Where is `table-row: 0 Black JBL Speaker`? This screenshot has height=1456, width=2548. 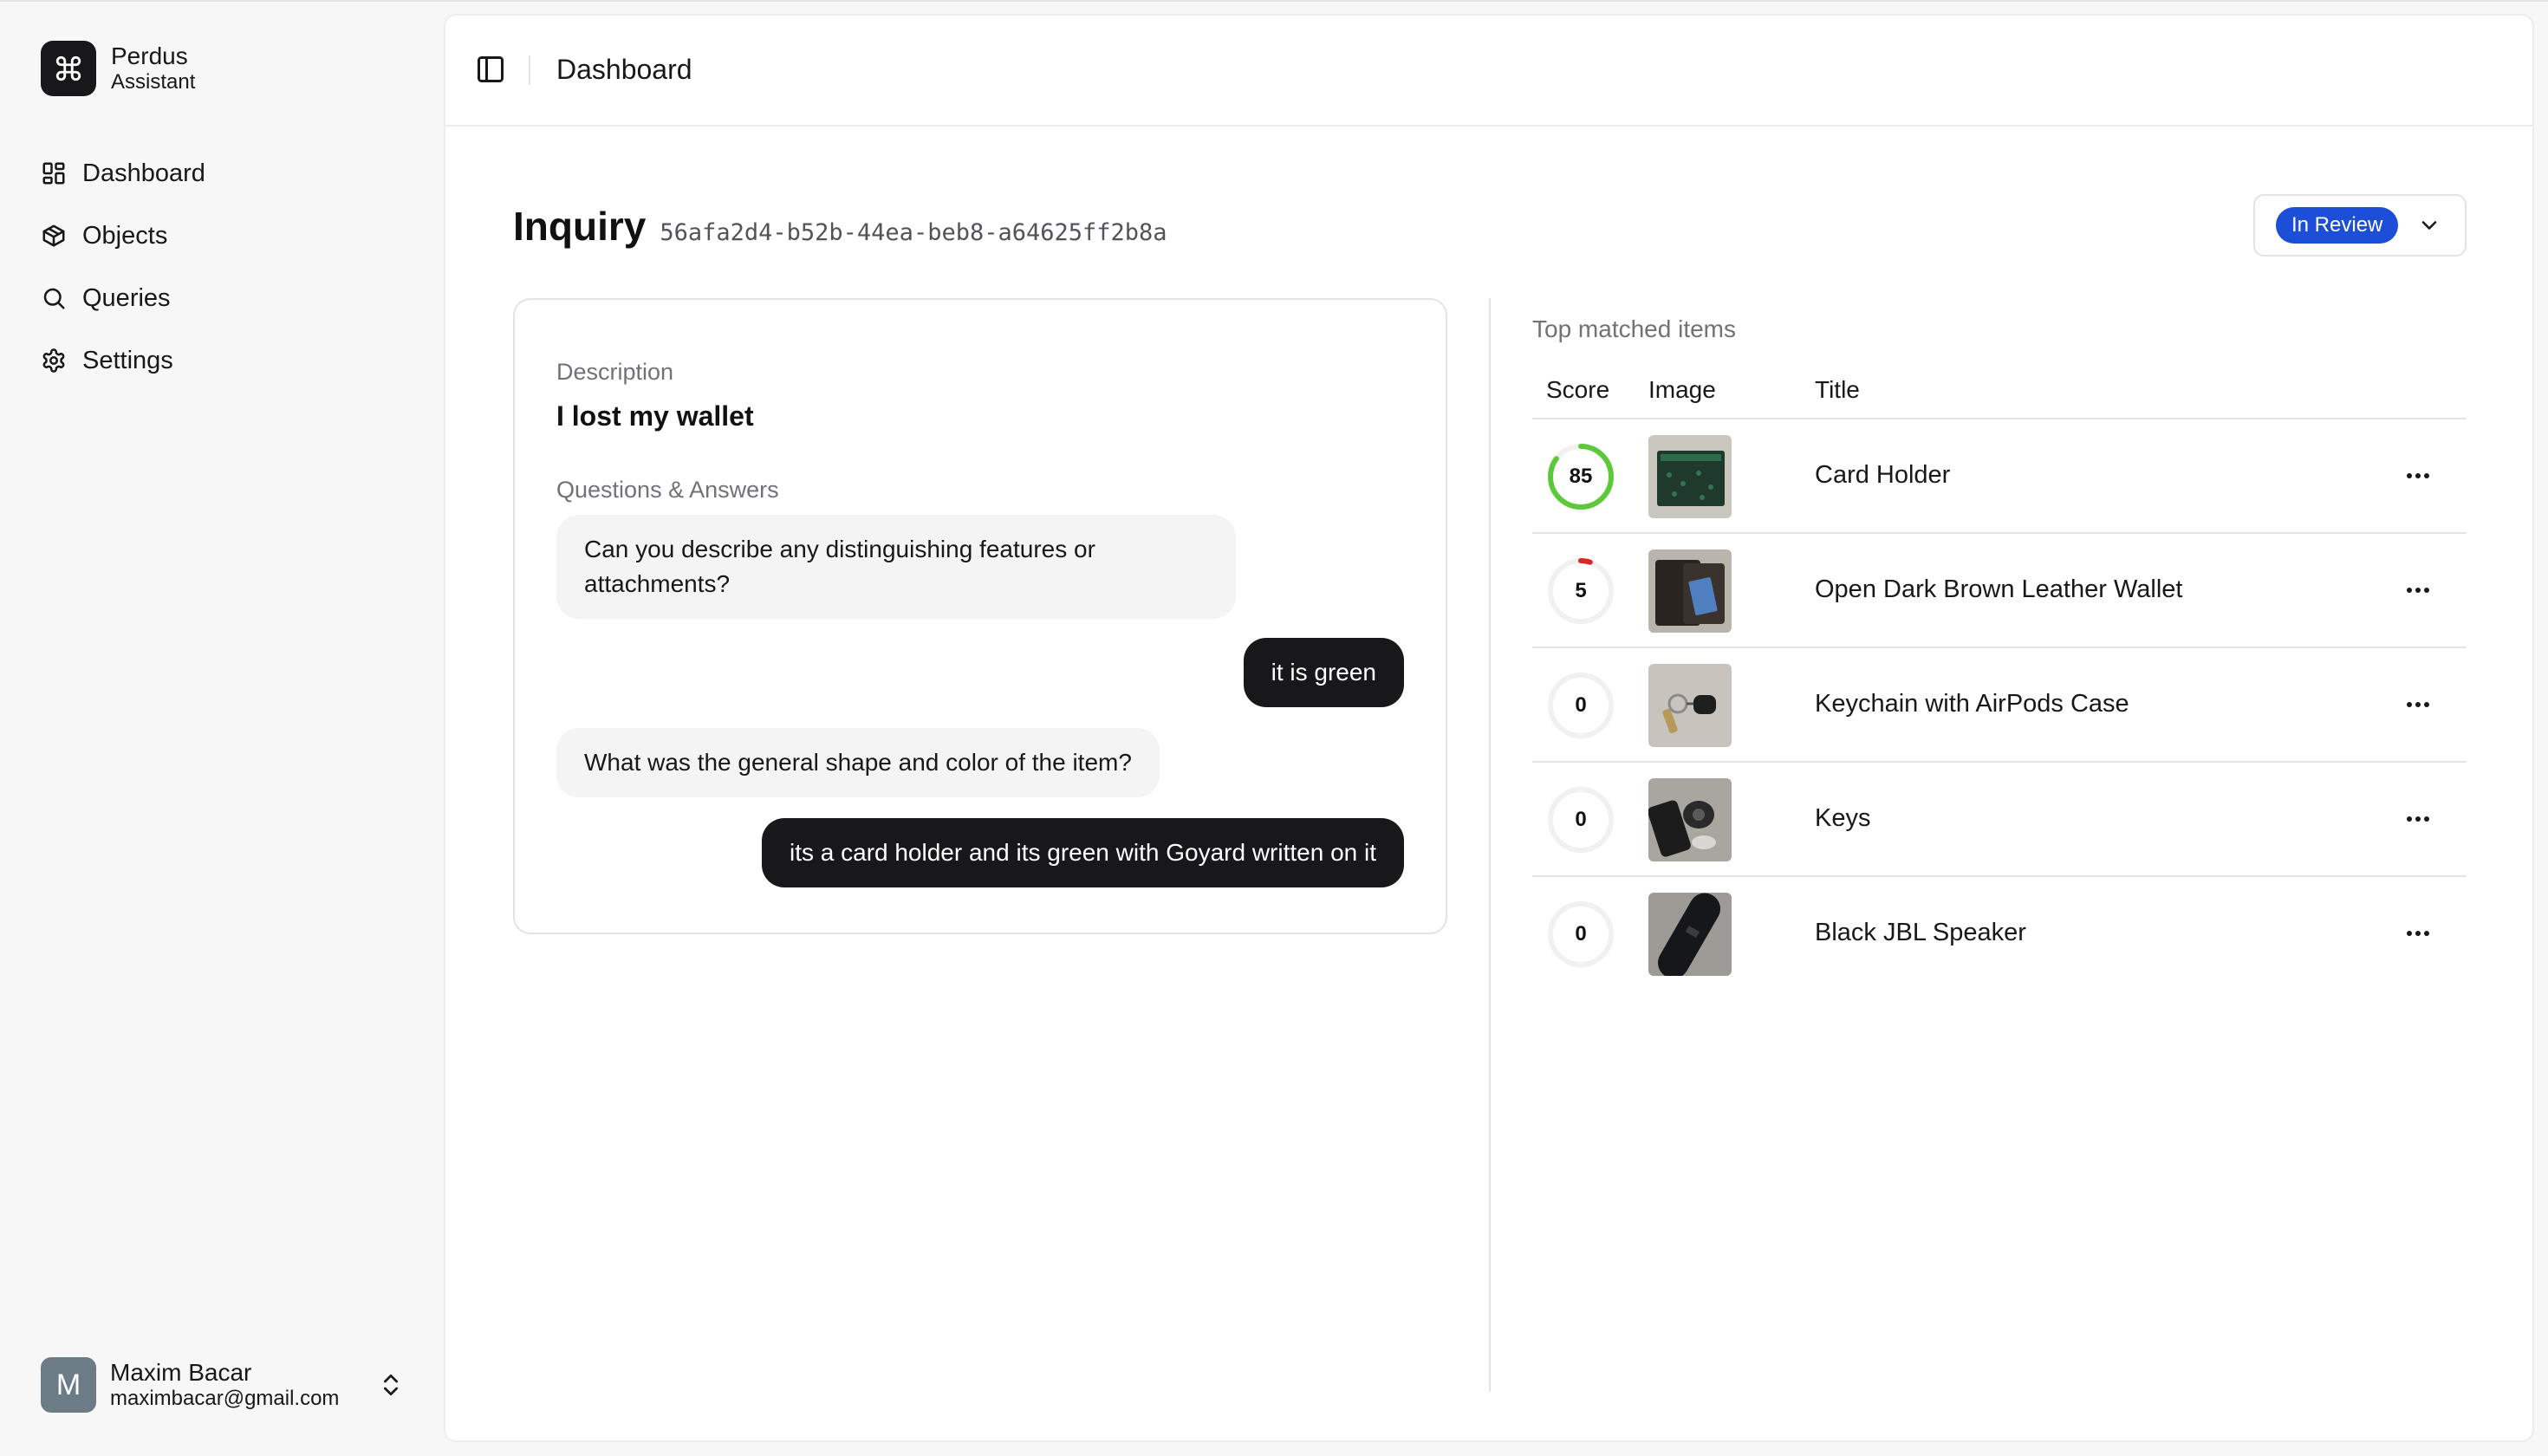
table-row: 0 Black JBL Speaker is located at coordinates (1999, 934).